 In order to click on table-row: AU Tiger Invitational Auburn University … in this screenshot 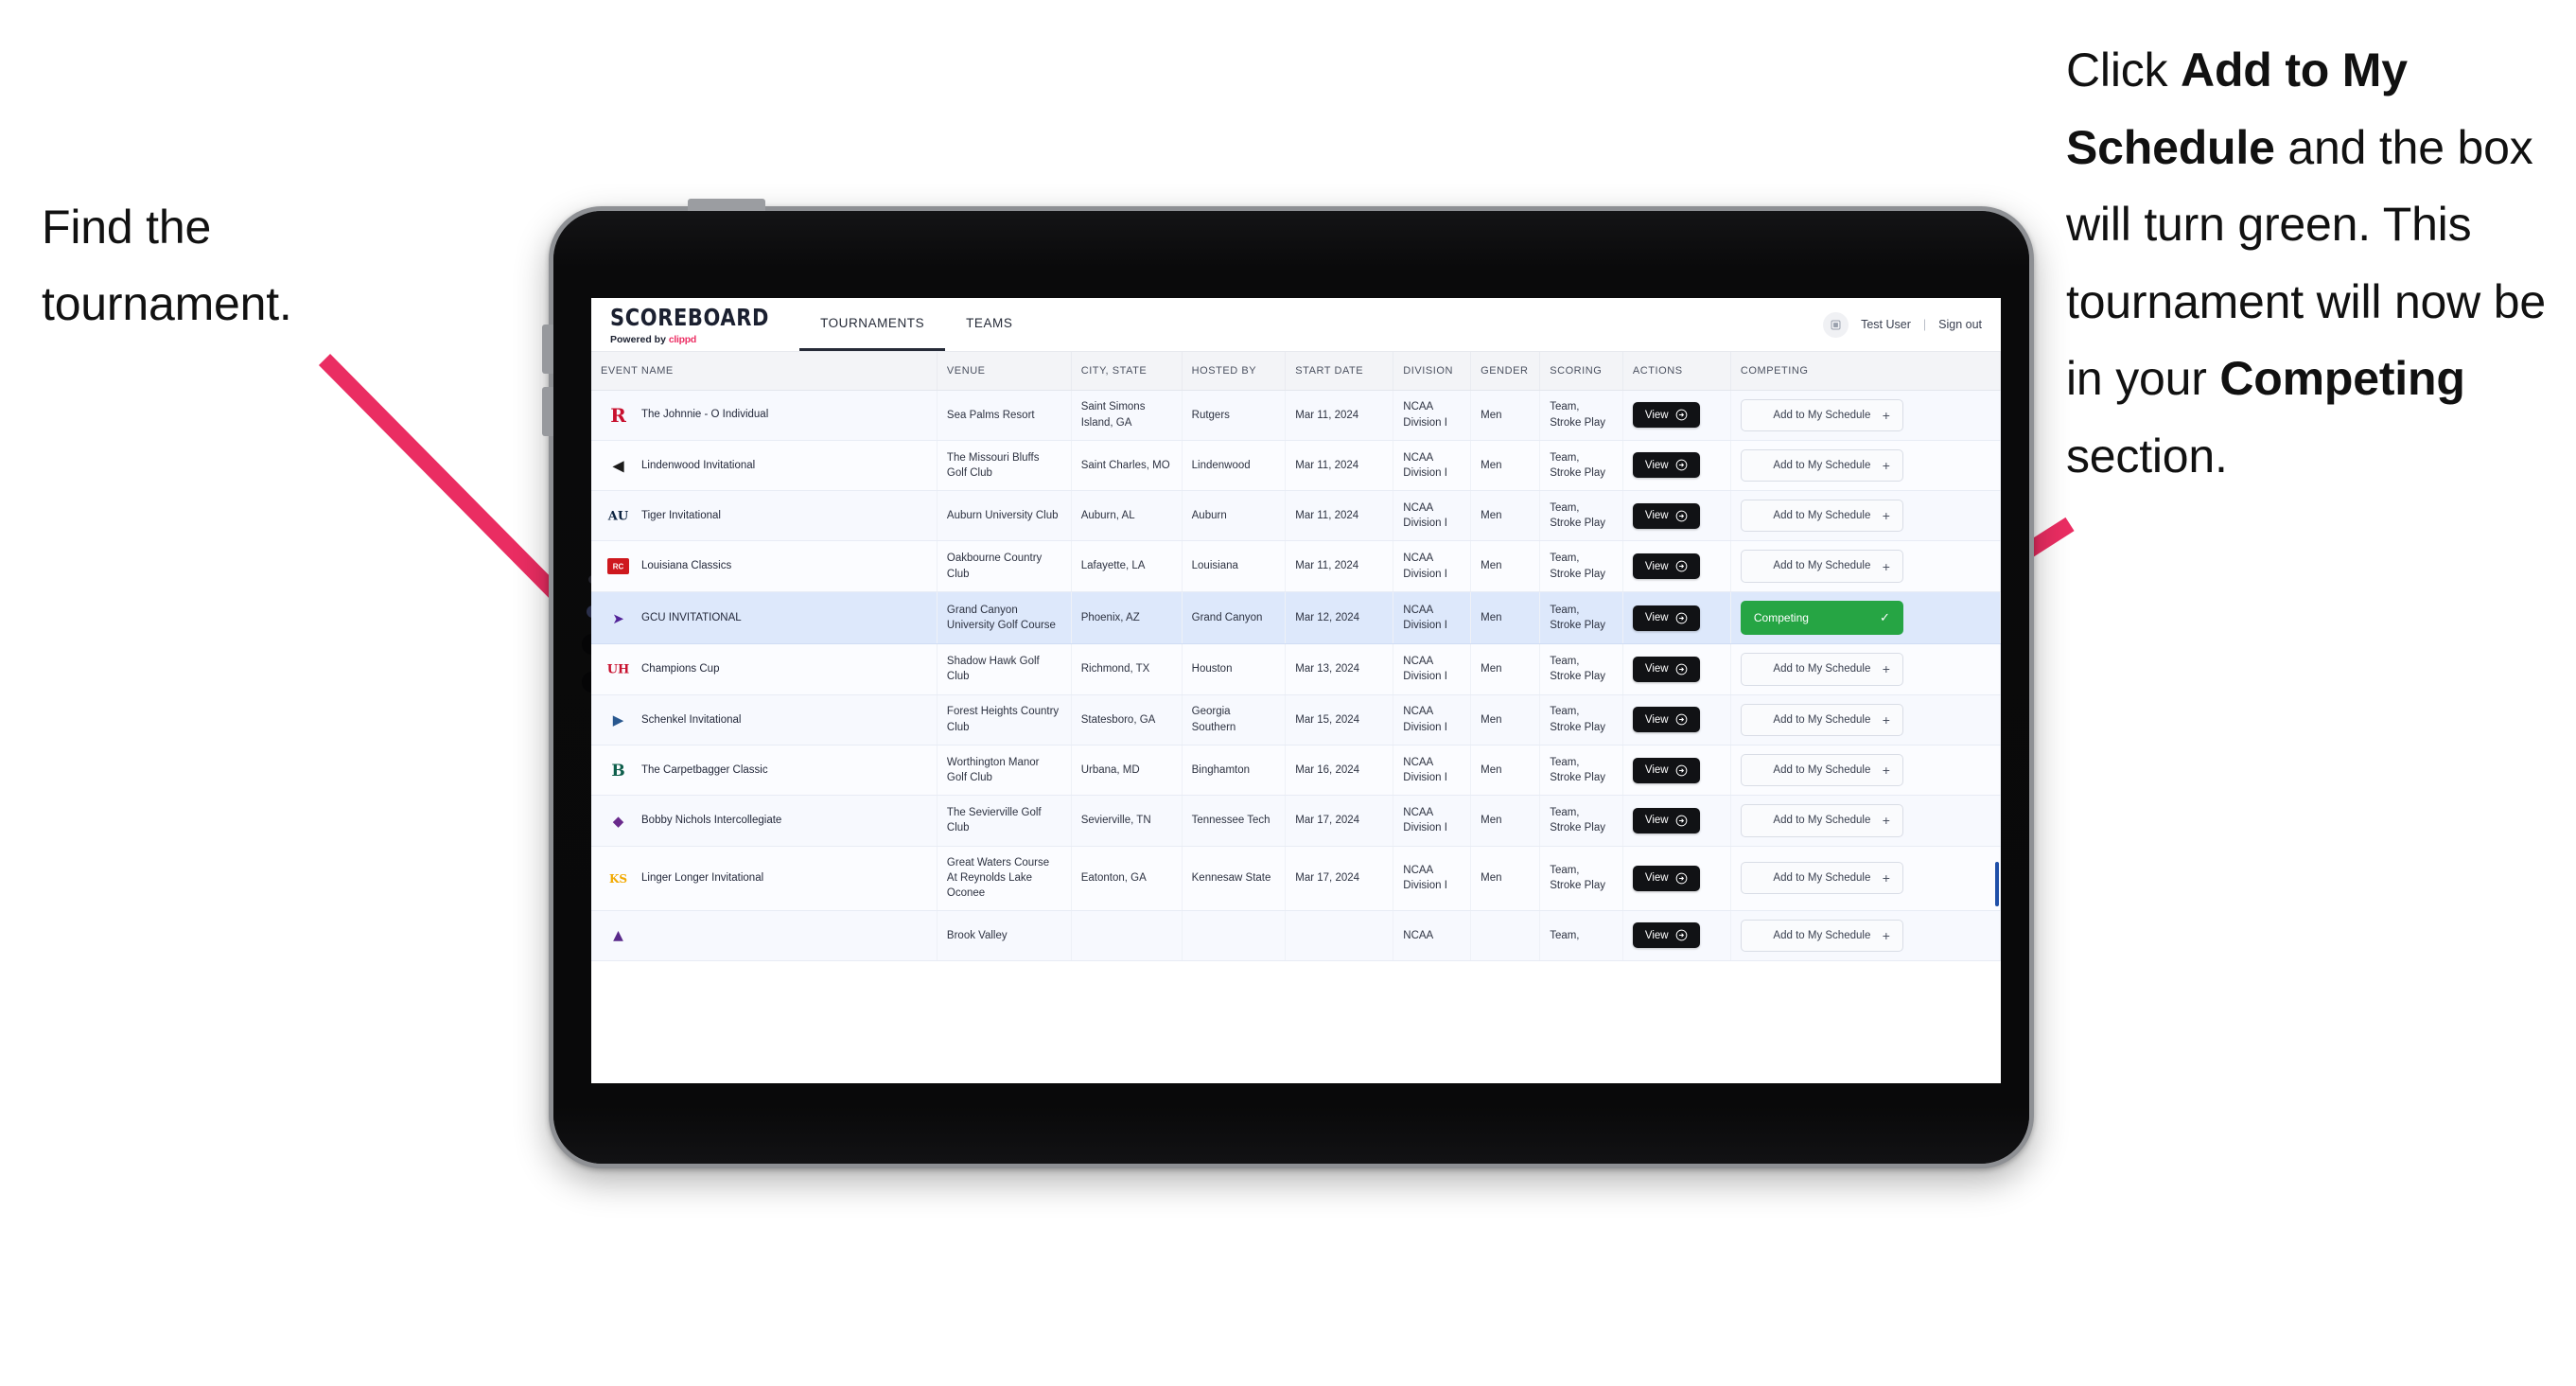, I will do `click(1296, 516)`.